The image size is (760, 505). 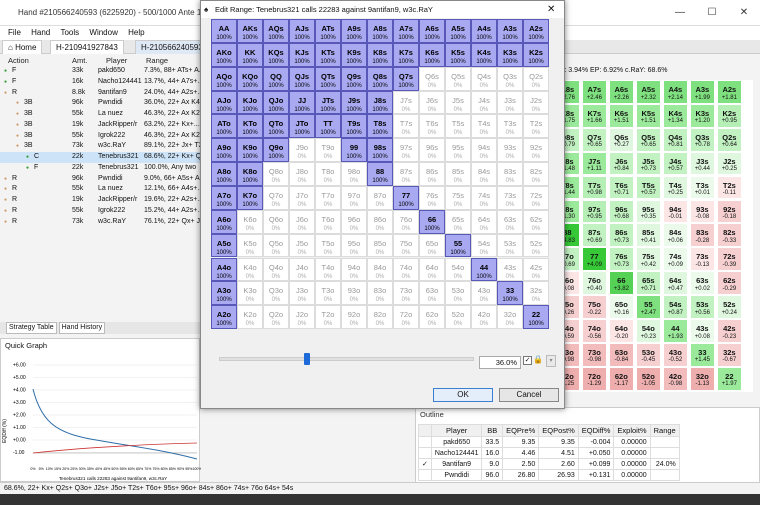 I want to click on range-cell: J8s 100%, so click(x=380, y=102).